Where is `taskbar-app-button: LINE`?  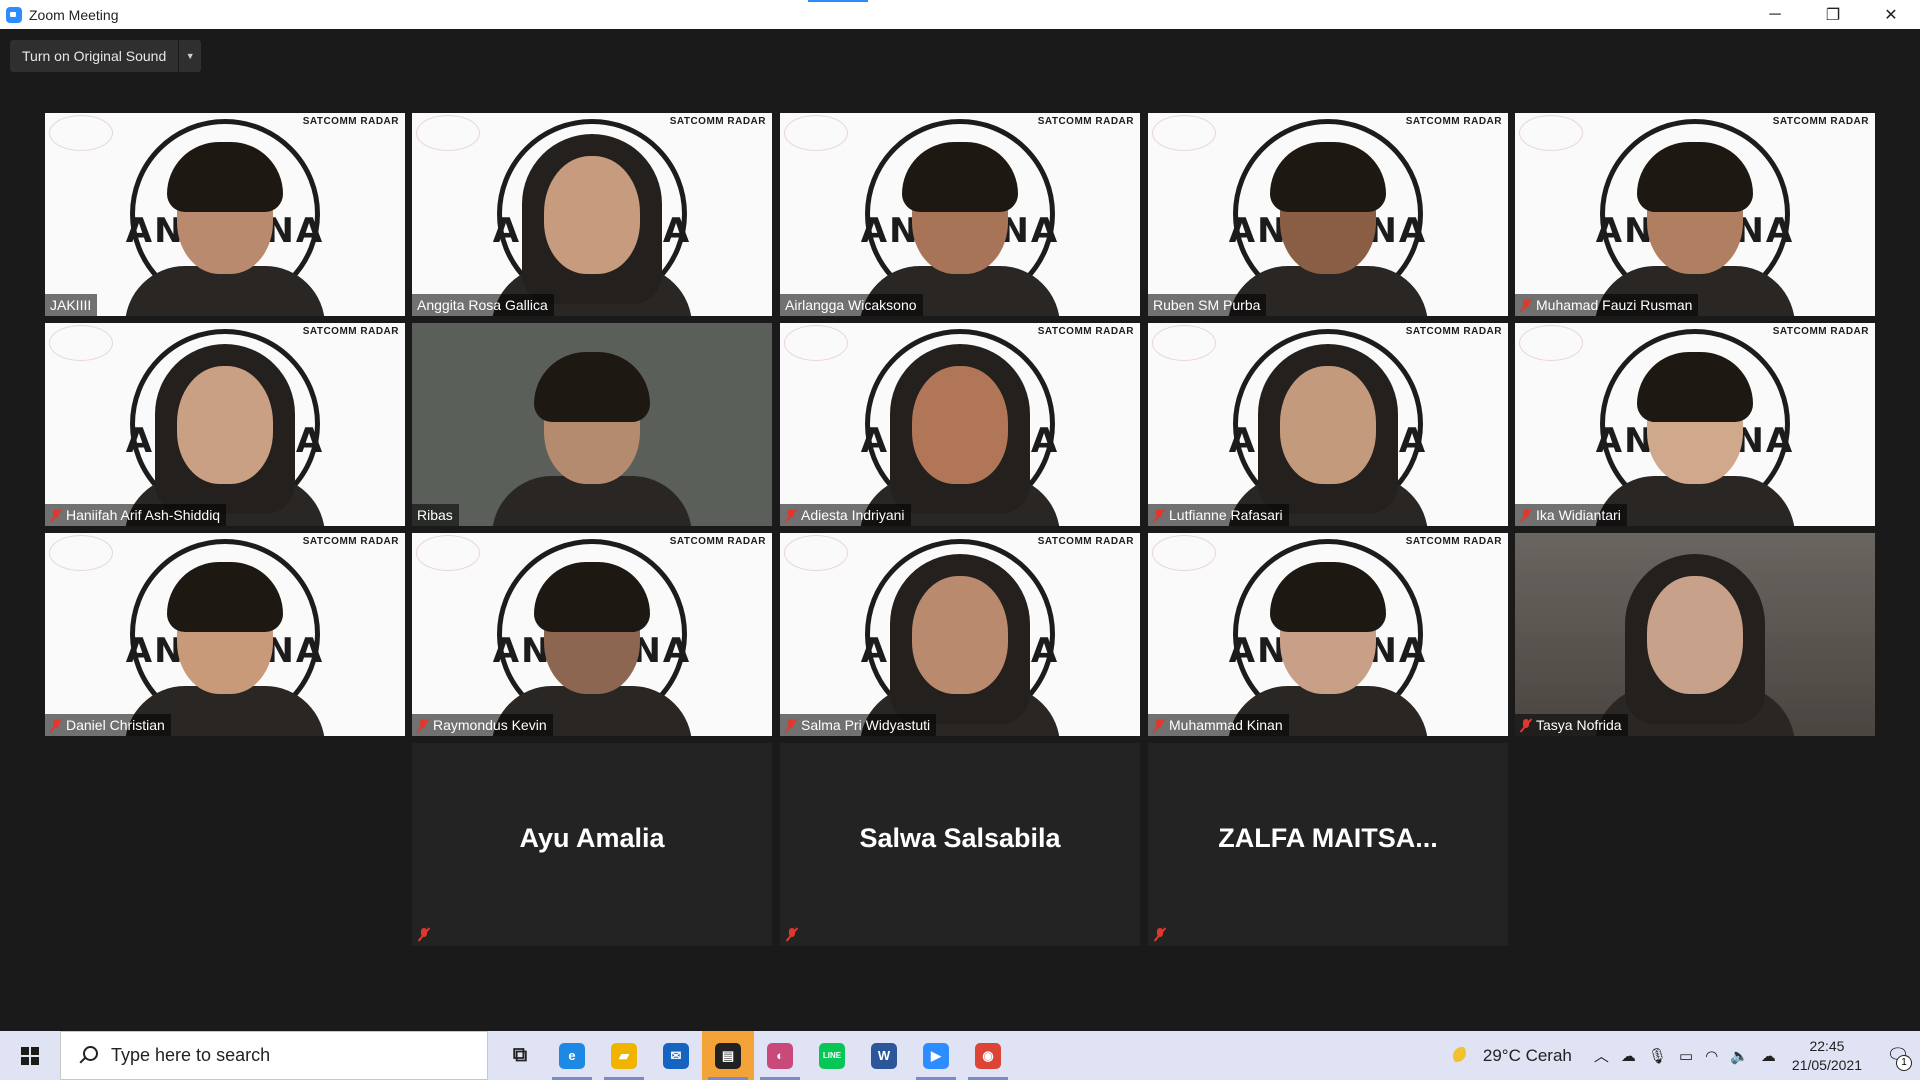 taskbar-app-button: LINE is located at coordinates (832, 1055).